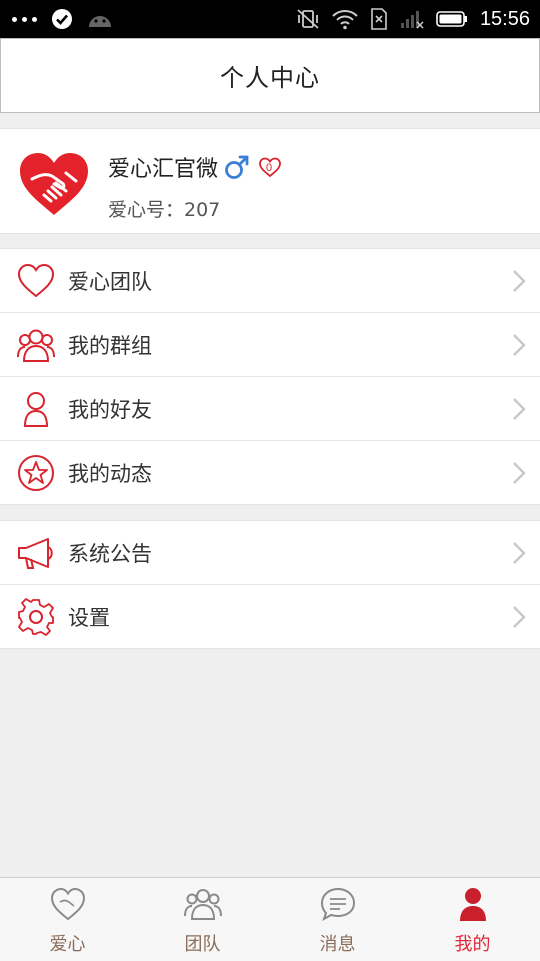 This screenshot has height=961, width=540. What do you see at coordinates (337, 944) in the screenshot?
I see `tab-label: 消息` at bounding box center [337, 944].